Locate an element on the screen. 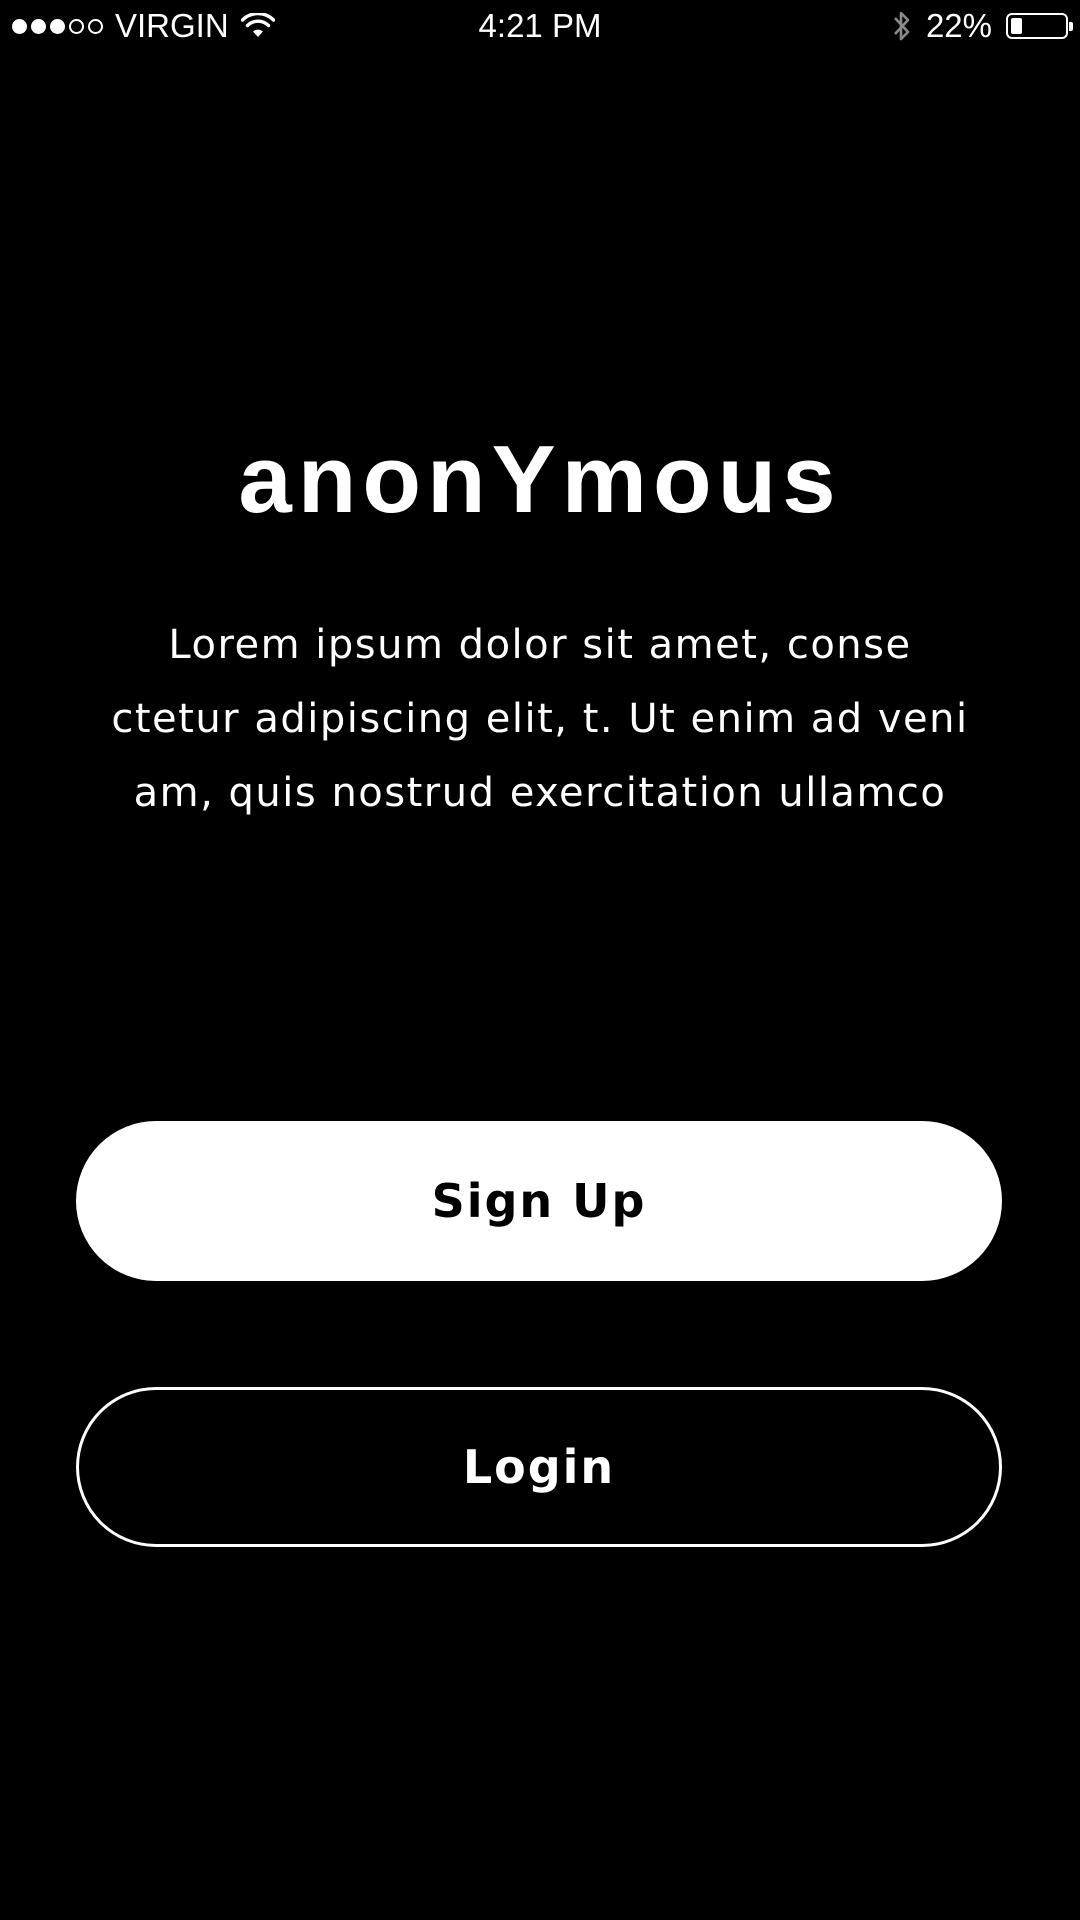  sign-up-label: Sign Up is located at coordinates (539, 1201).